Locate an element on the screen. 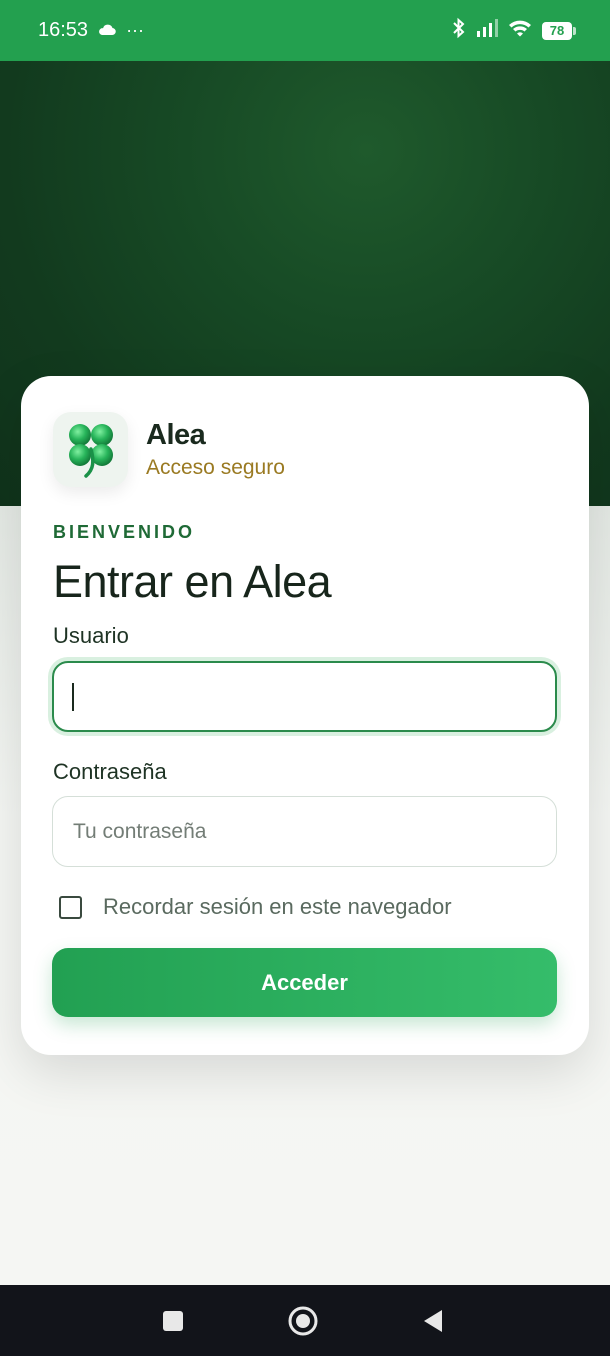 This screenshot has width=610, height=1356. status-right: 78 is located at coordinates (514, 30).